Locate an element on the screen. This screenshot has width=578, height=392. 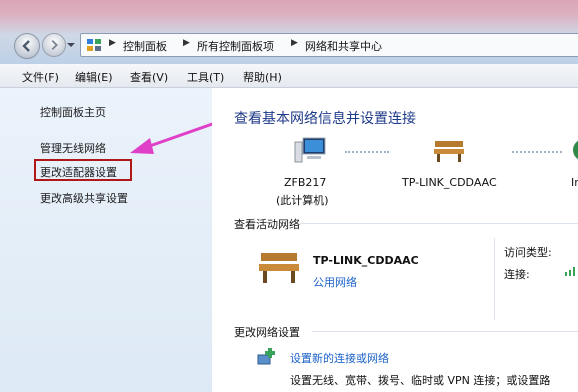
page-title: 查看基本网络信息并设置连接 is located at coordinates (325, 119).